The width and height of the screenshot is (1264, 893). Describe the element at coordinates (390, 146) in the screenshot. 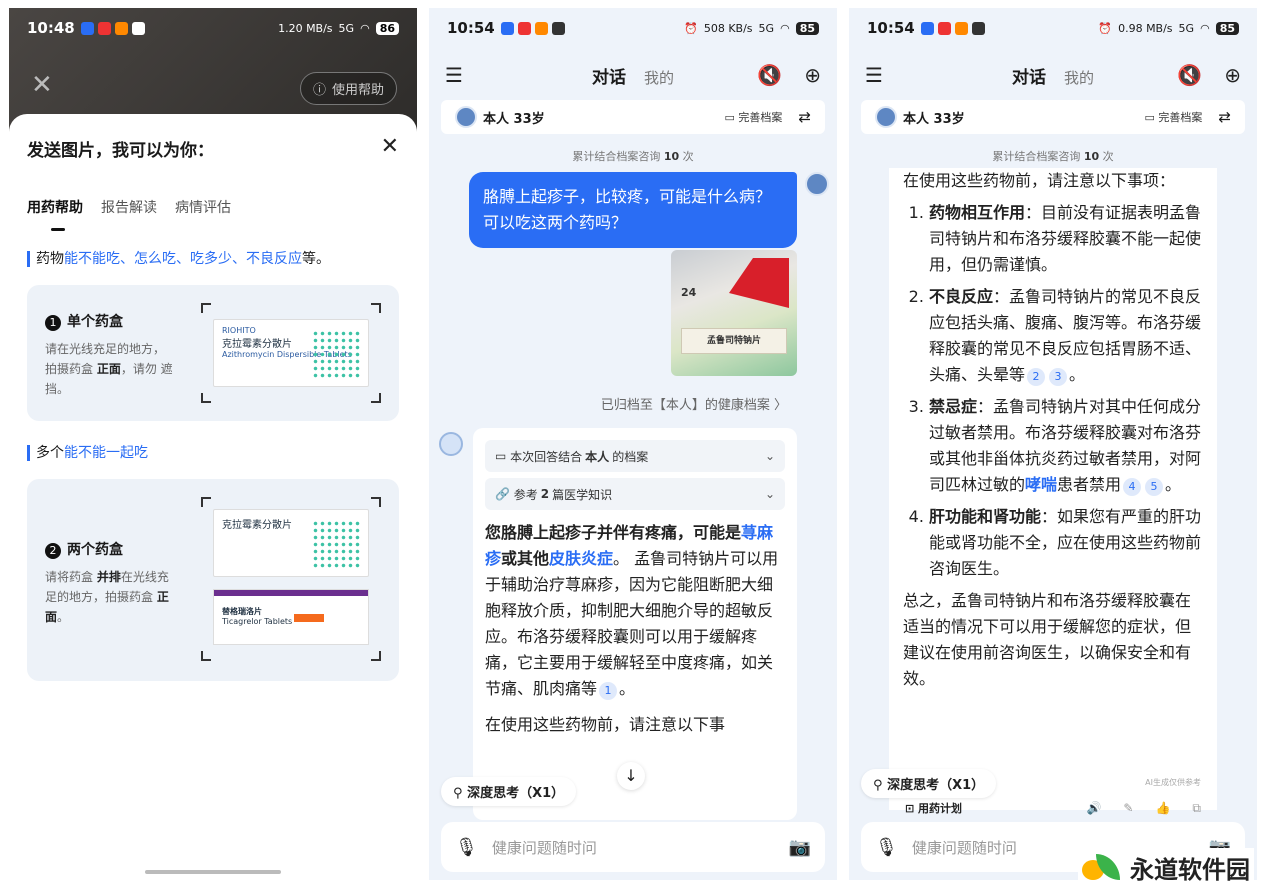

I see `close-icon: ✕` at that location.